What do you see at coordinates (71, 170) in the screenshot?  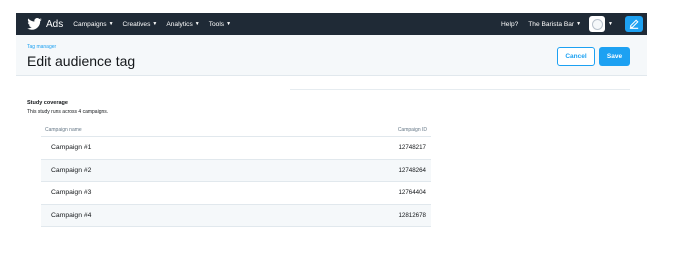 I see `campaign-name-cell: Campaign #2` at bounding box center [71, 170].